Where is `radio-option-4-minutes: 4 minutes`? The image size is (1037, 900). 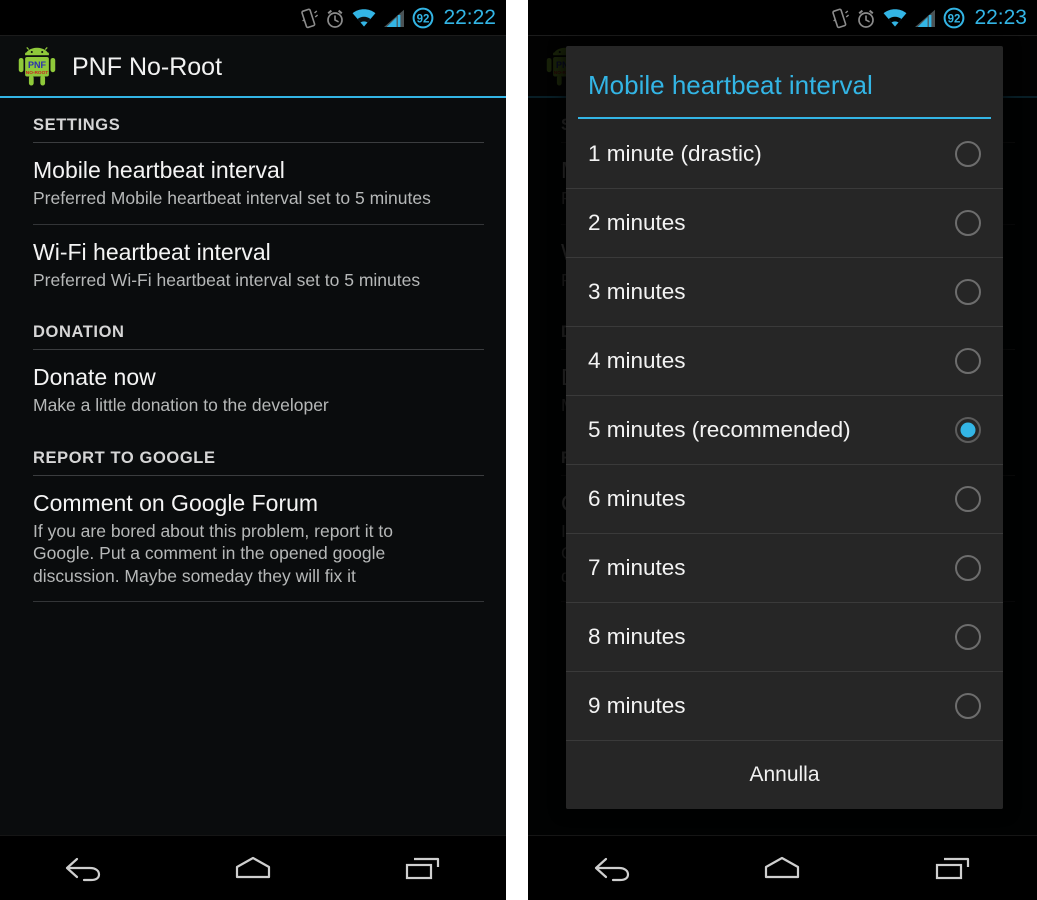 radio-option-4-minutes: 4 minutes is located at coordinates (784, 360).